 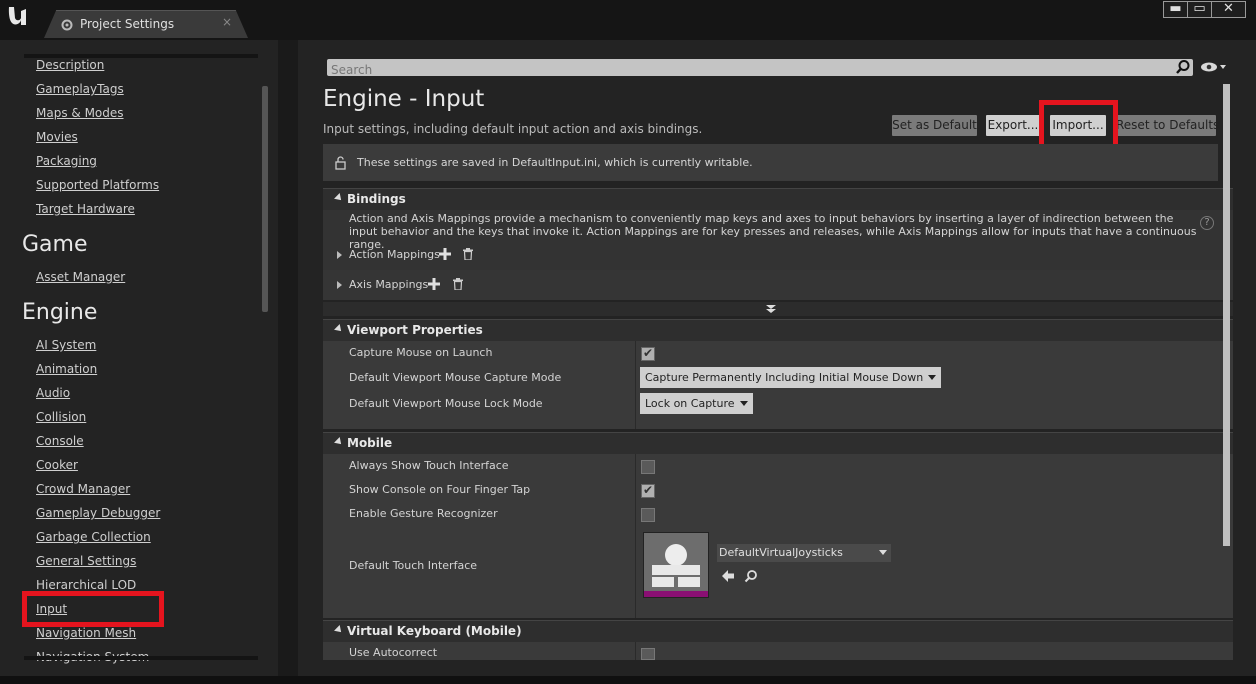 I want to click on lock-mode-label: Default Viewport Mouse Lock Mode, so click(x=446, y=403).